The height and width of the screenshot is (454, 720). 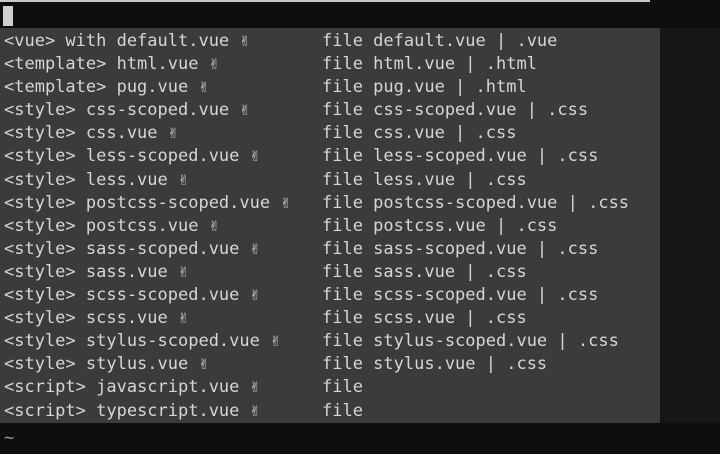 What do you see at coordinates (147, 202) in the screenshot?
I see `test-name: <style> postcss-scoped.vue ✌` at bounding box center [147, 202].